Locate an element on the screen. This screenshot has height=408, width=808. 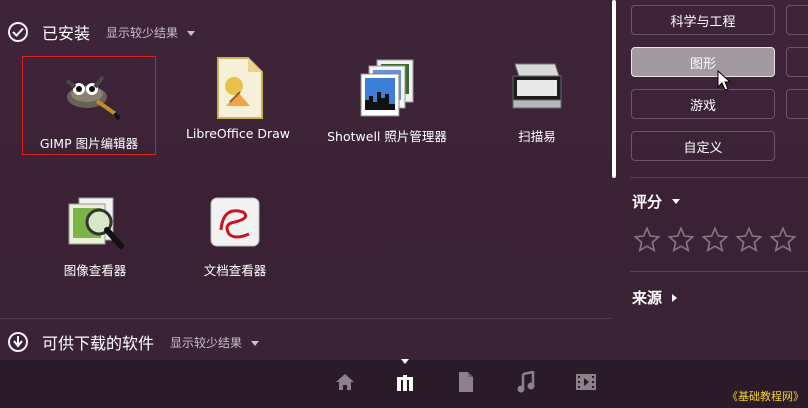
gimp-icon is located at coordinates (89, 95).